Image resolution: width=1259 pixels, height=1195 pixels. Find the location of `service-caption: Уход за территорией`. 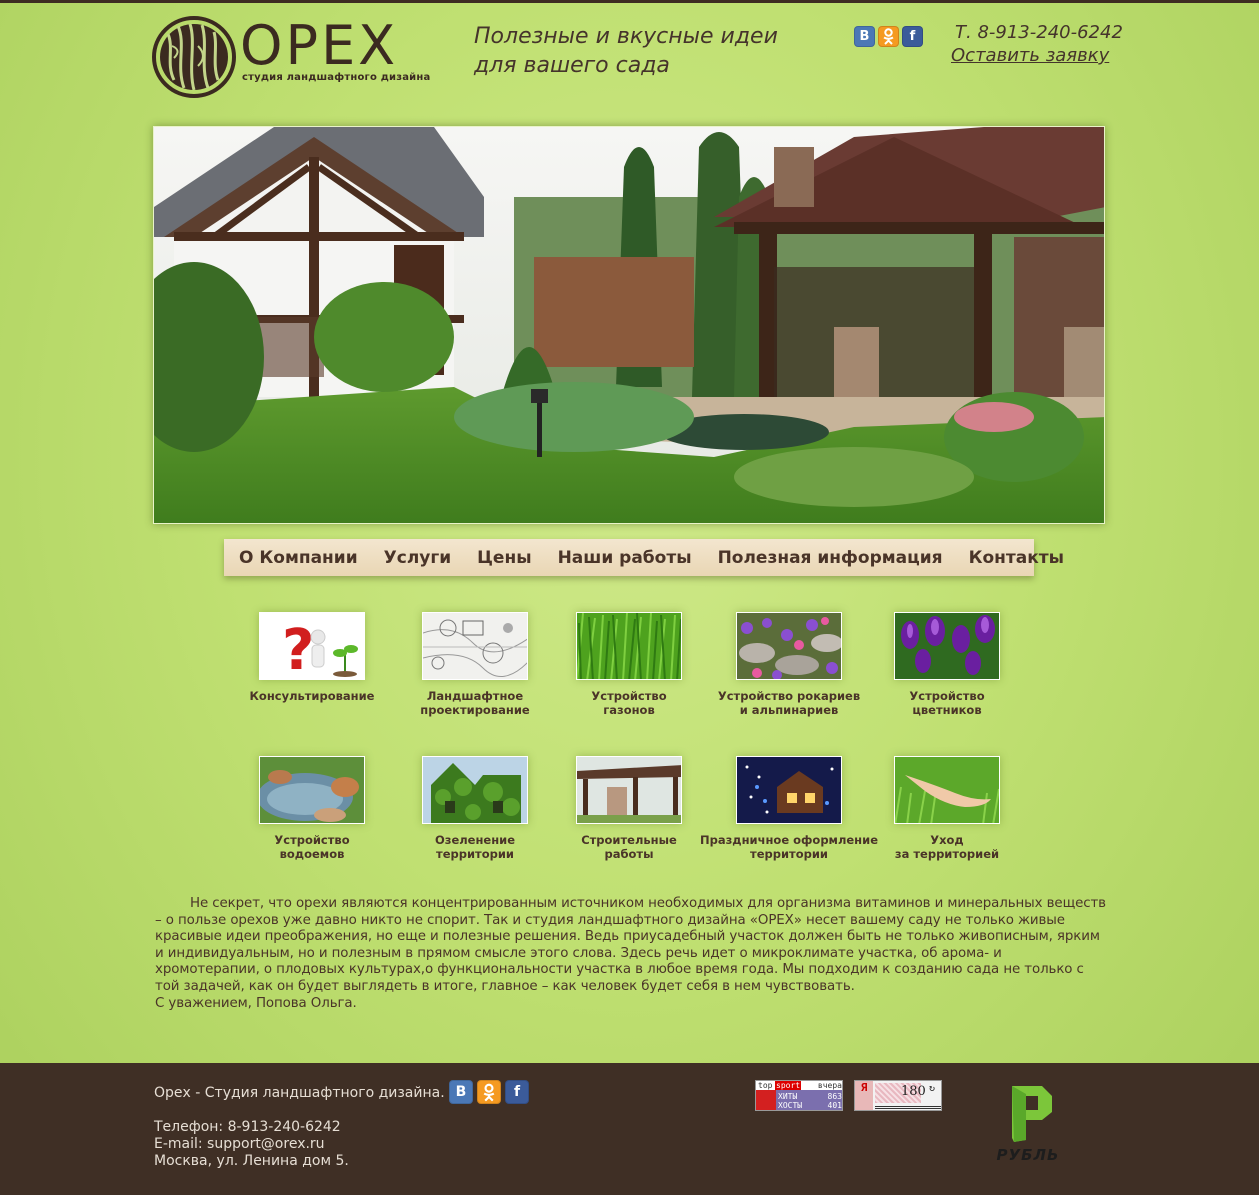

service-caption: Уход за территорией is located at coordinates (947, 847).